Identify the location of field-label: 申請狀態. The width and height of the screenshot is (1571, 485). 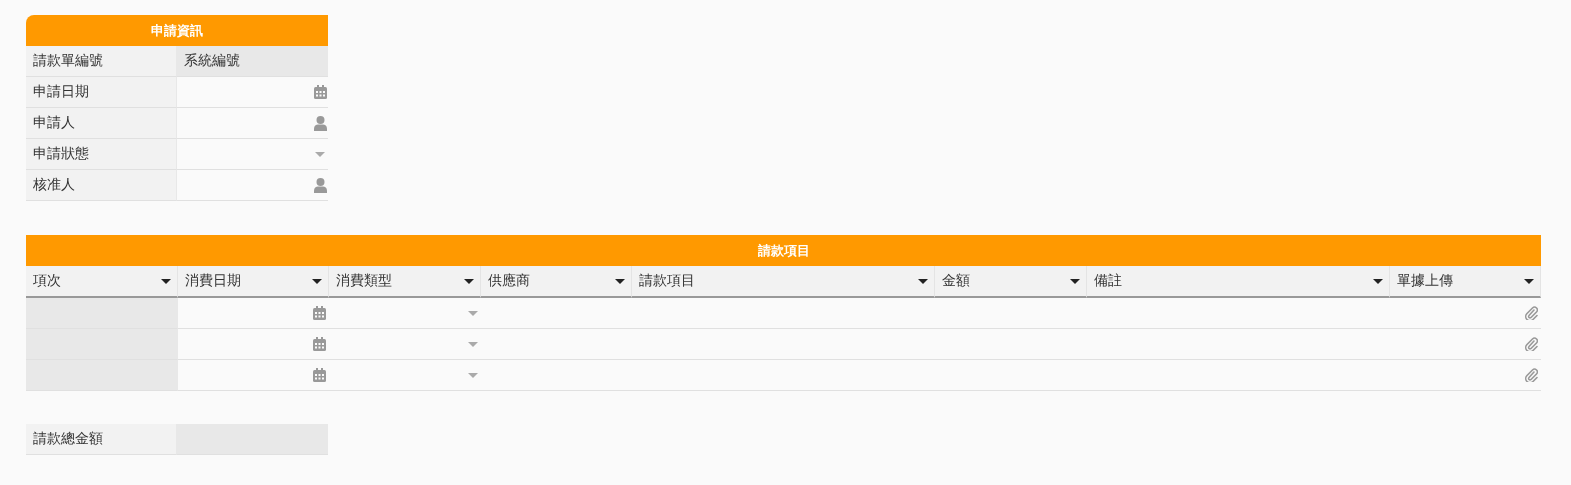
(101, 154).